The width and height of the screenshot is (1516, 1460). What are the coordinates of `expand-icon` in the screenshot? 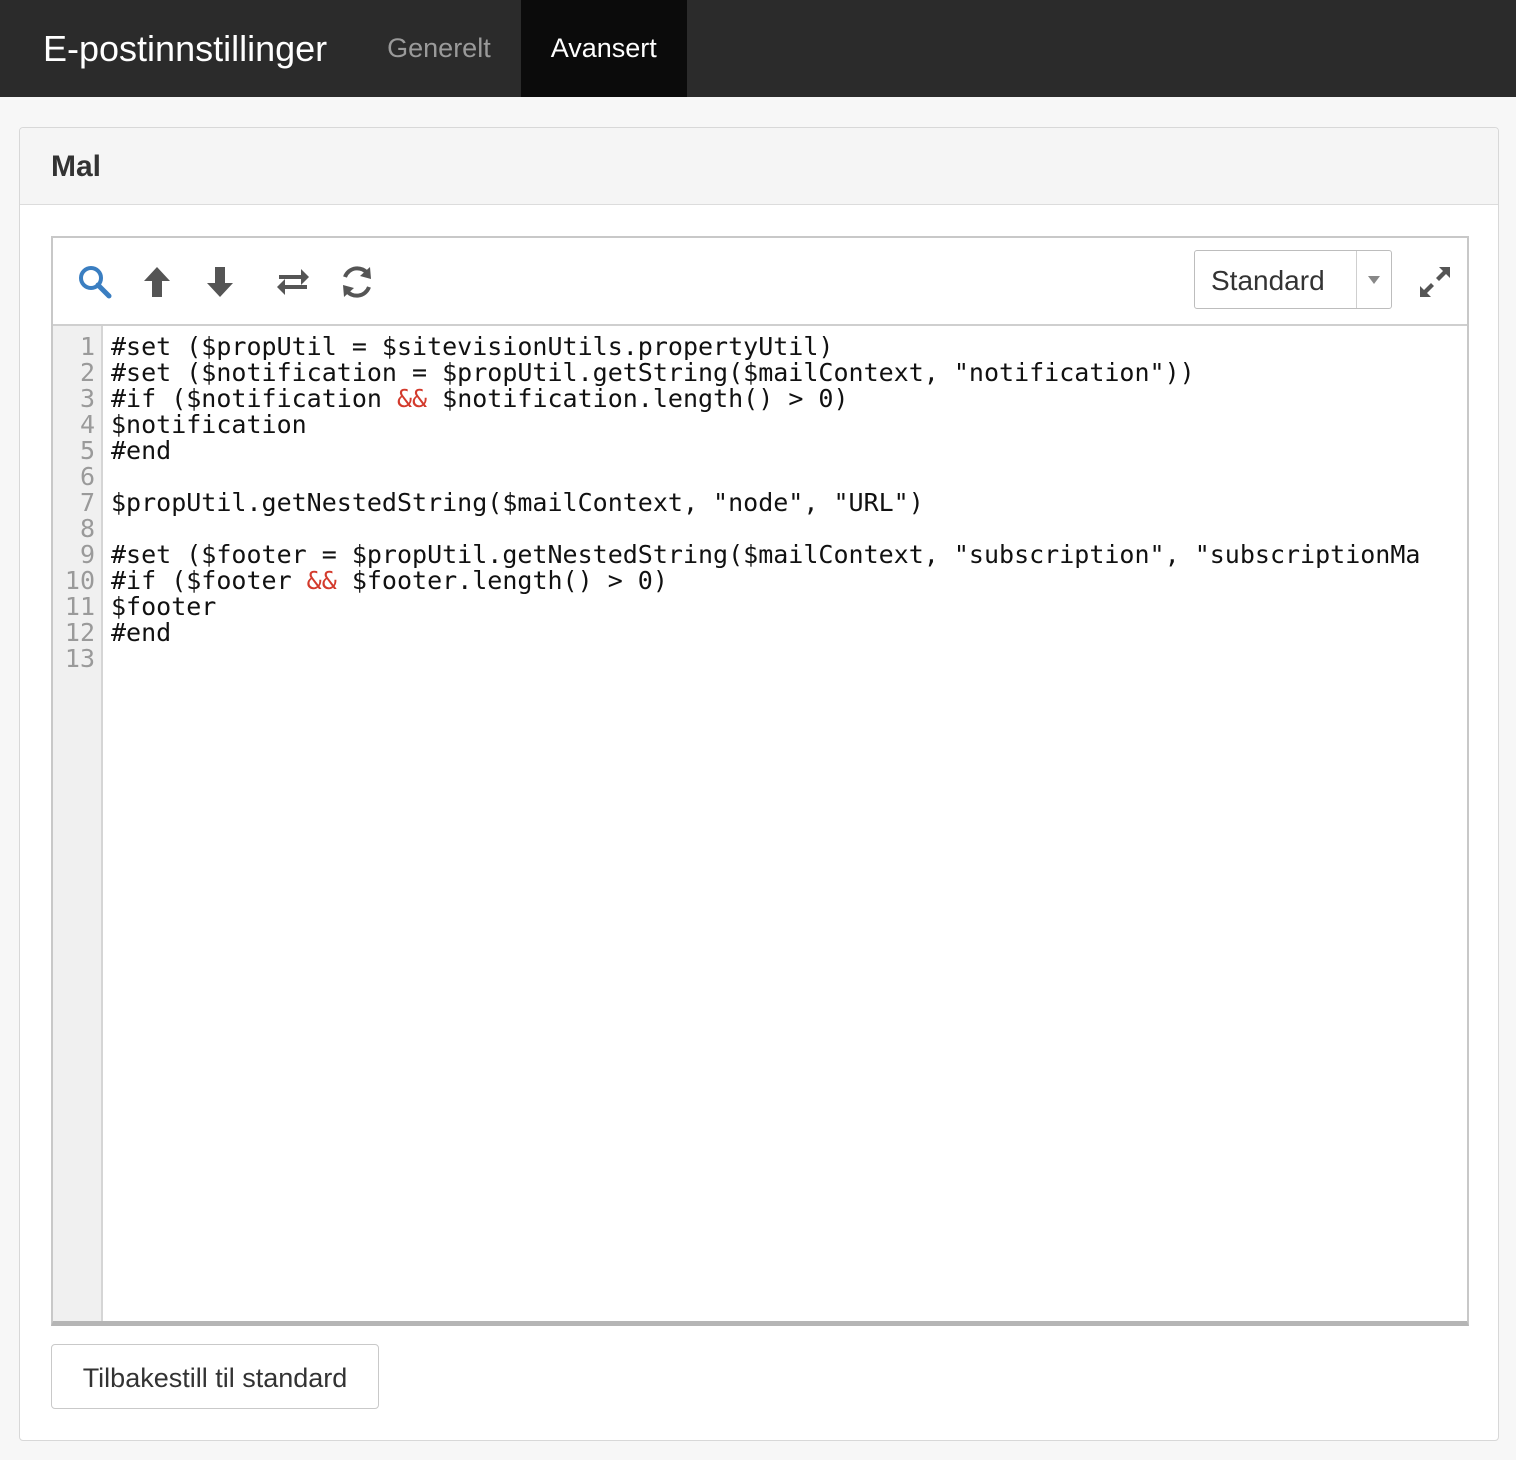 It's located at (1435, 282).